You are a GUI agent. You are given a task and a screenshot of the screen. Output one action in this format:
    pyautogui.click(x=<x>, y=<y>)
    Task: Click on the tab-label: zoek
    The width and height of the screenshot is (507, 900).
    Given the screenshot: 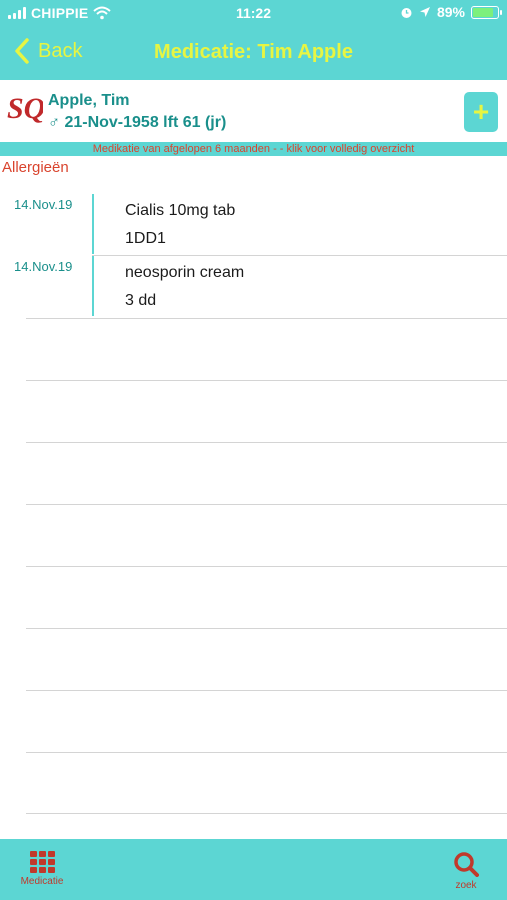 What is the action you would take?
    pyautogui.click(x=466, y=885)
    